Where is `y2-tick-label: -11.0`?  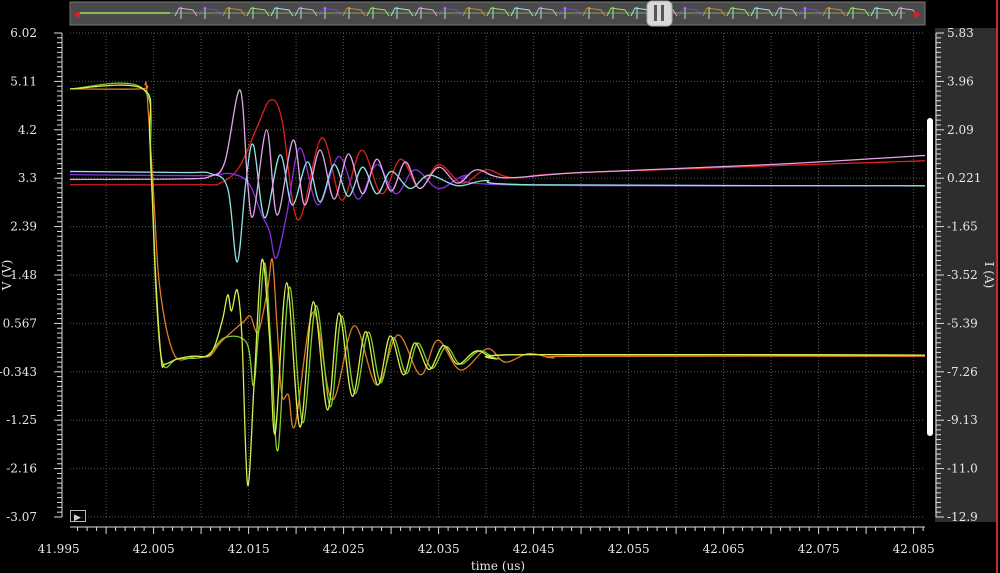
y2-tick-label: -11.0 is located at coordinates (962, 469).